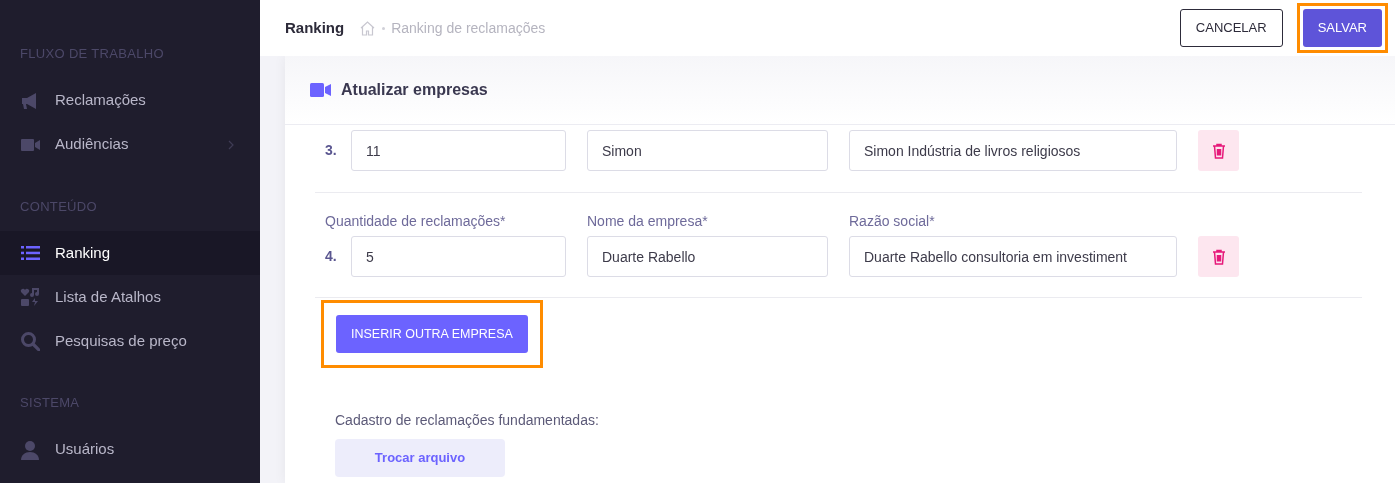 The height and width of the screenshot is (483, 1395). I want to click on sidebar-item: Ranking, so click(130, 253).